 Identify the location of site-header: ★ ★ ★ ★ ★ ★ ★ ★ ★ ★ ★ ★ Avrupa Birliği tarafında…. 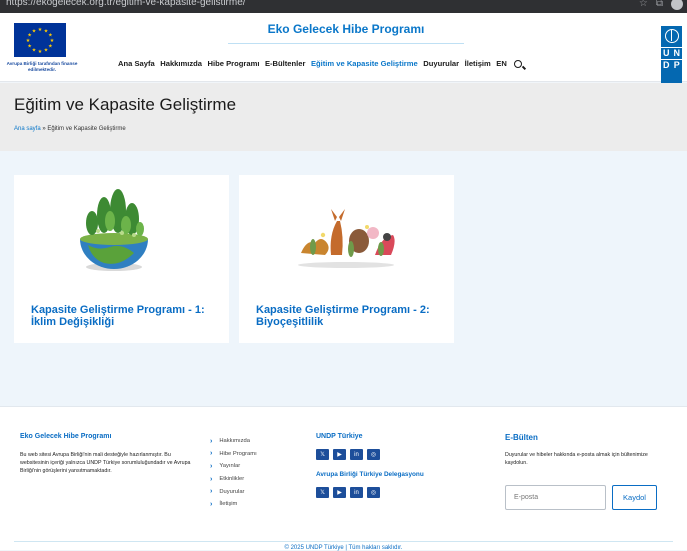
(343, 50).